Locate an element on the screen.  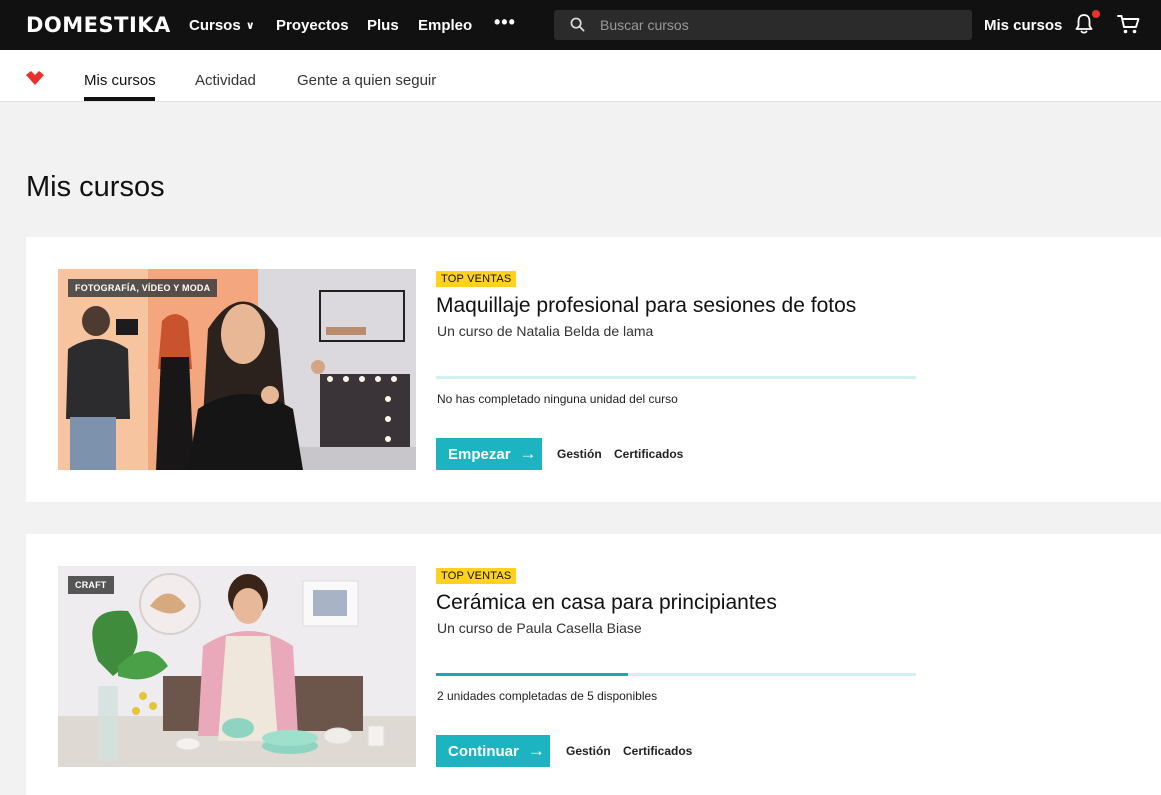
search-icon is located at coordinates (577, 24).